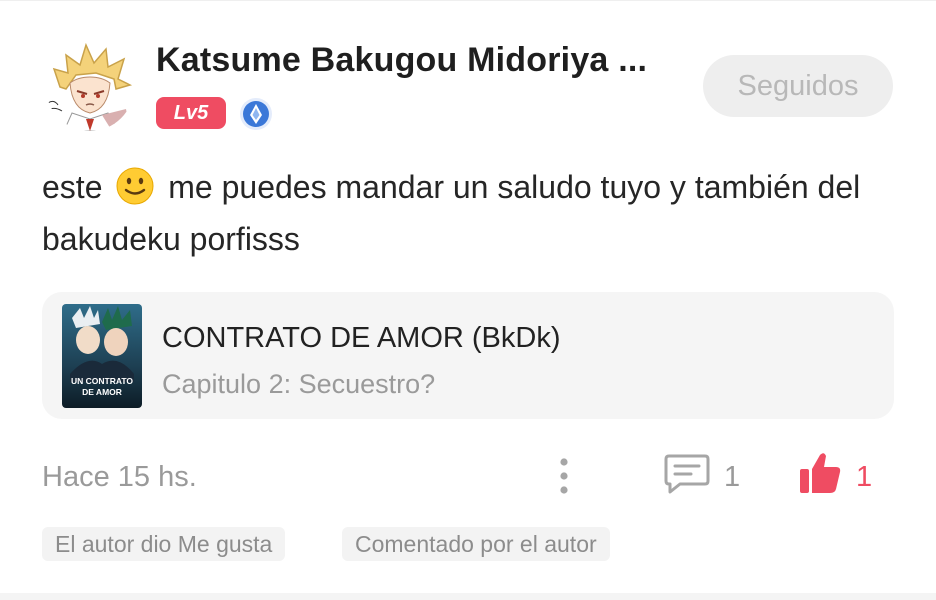 The image size is (936, 600). I want to click on cover-title-line2: DE AMOR, so click(102, 392).